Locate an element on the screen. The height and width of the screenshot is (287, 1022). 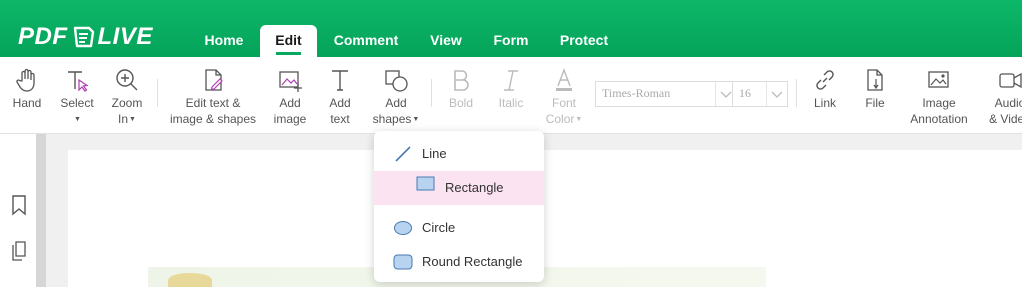
line-icon is located at coordinates (403, 154).